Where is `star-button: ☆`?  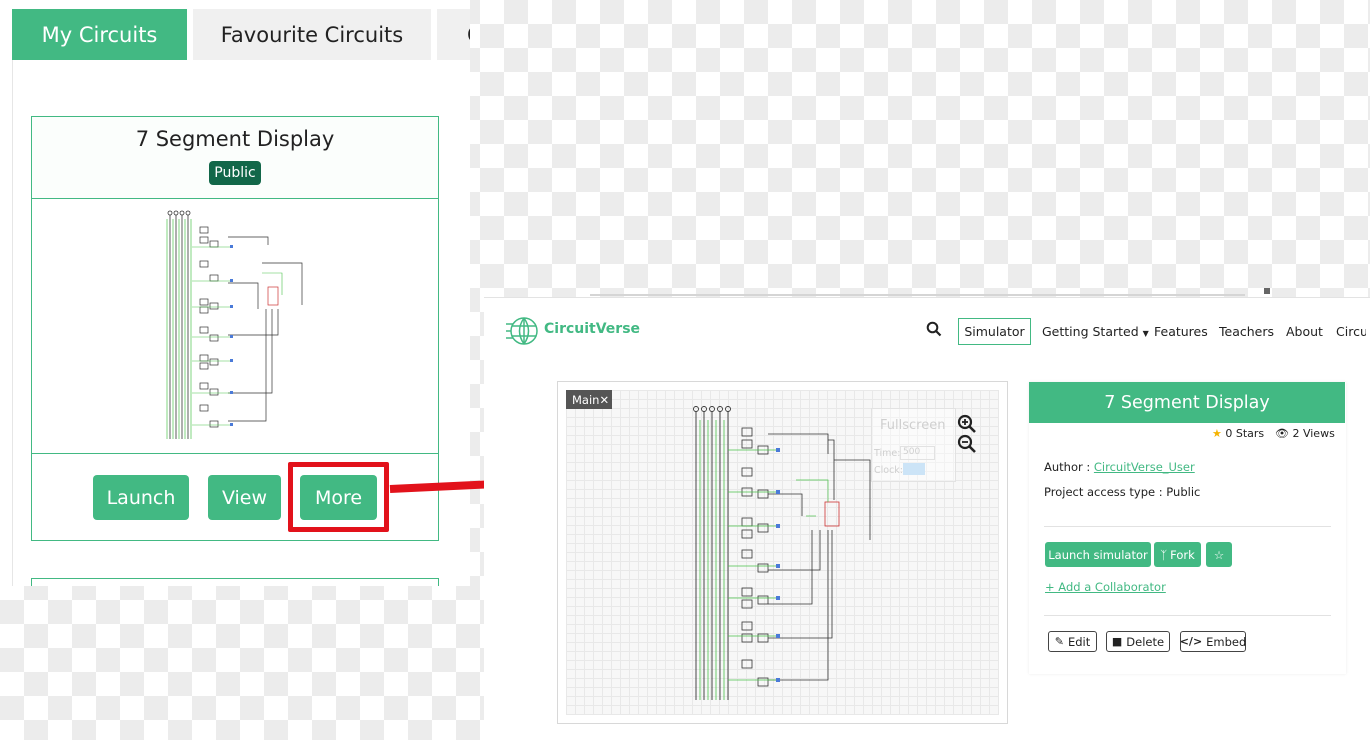
star-button: ☆ is located at coordinates (1219, 554).